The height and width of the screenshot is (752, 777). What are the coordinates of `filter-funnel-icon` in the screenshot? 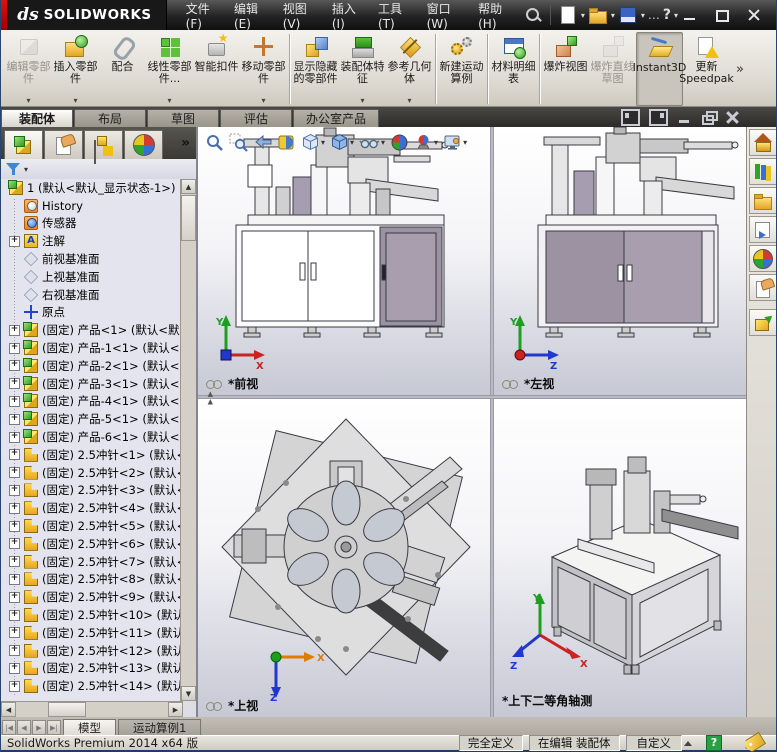 It's located at (13, 169).